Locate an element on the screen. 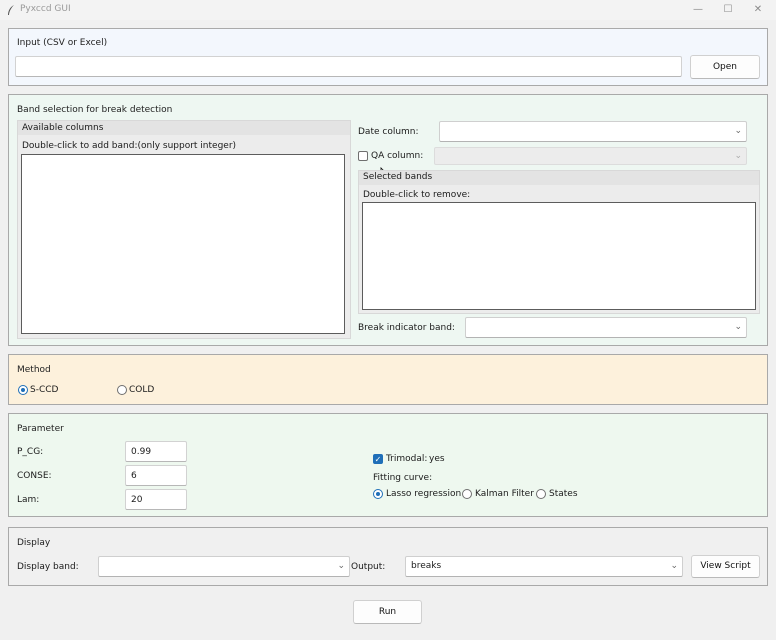 The image size is (776, 640). fitting-states-radio is located at coordinates (541, 494).